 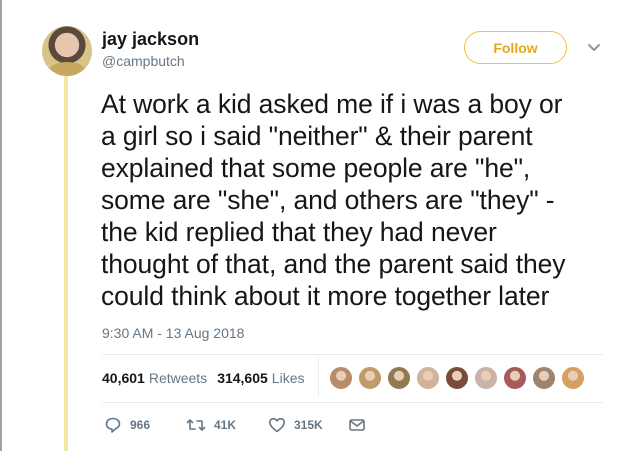 I want to click on like-stat-label: Likes, so click(x=288, y=378).